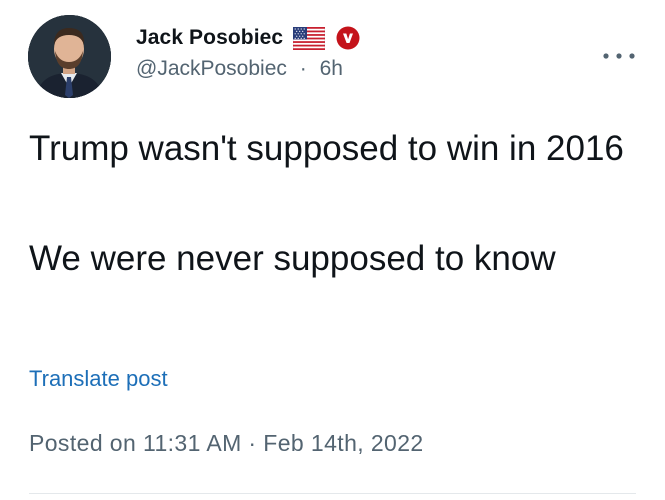 Image resolution: width=665 pixels, height=500 pixels. I want to click on verified-icon, so click(348, 38).